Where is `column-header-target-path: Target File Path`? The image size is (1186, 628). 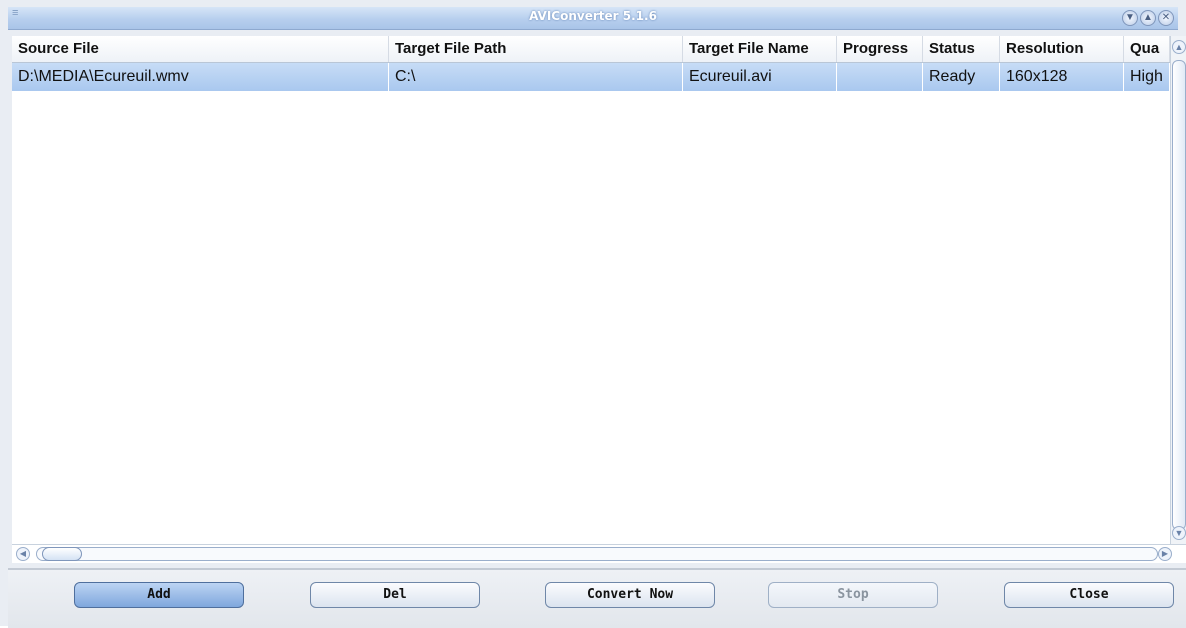 column-header-target-path: Target File Path is located at coordinates (536, 49).